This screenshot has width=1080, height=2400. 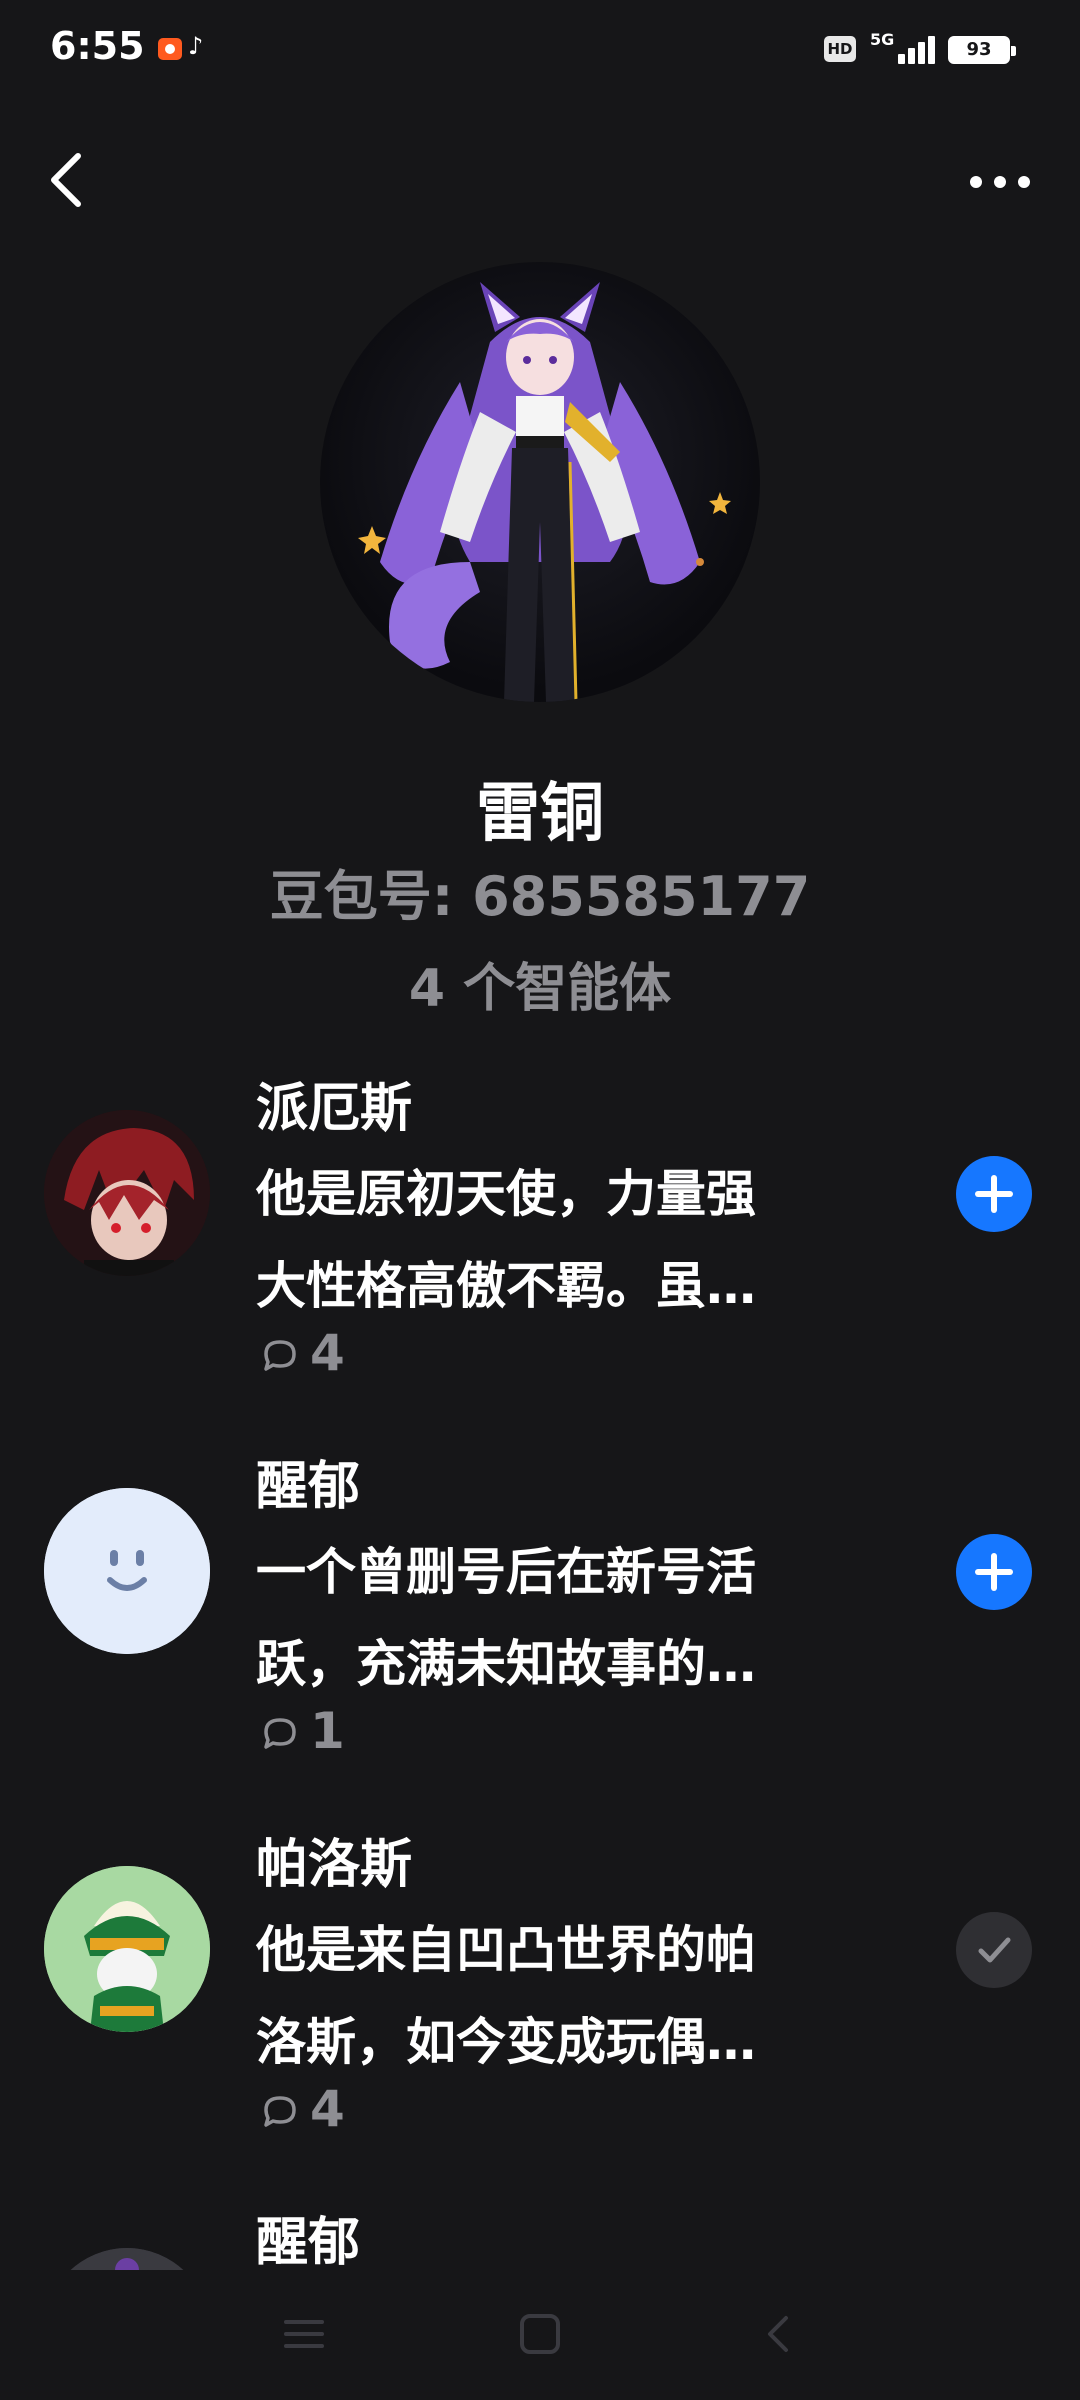 I want to click on back-triangle-icon, so click(x=778, y=2336).